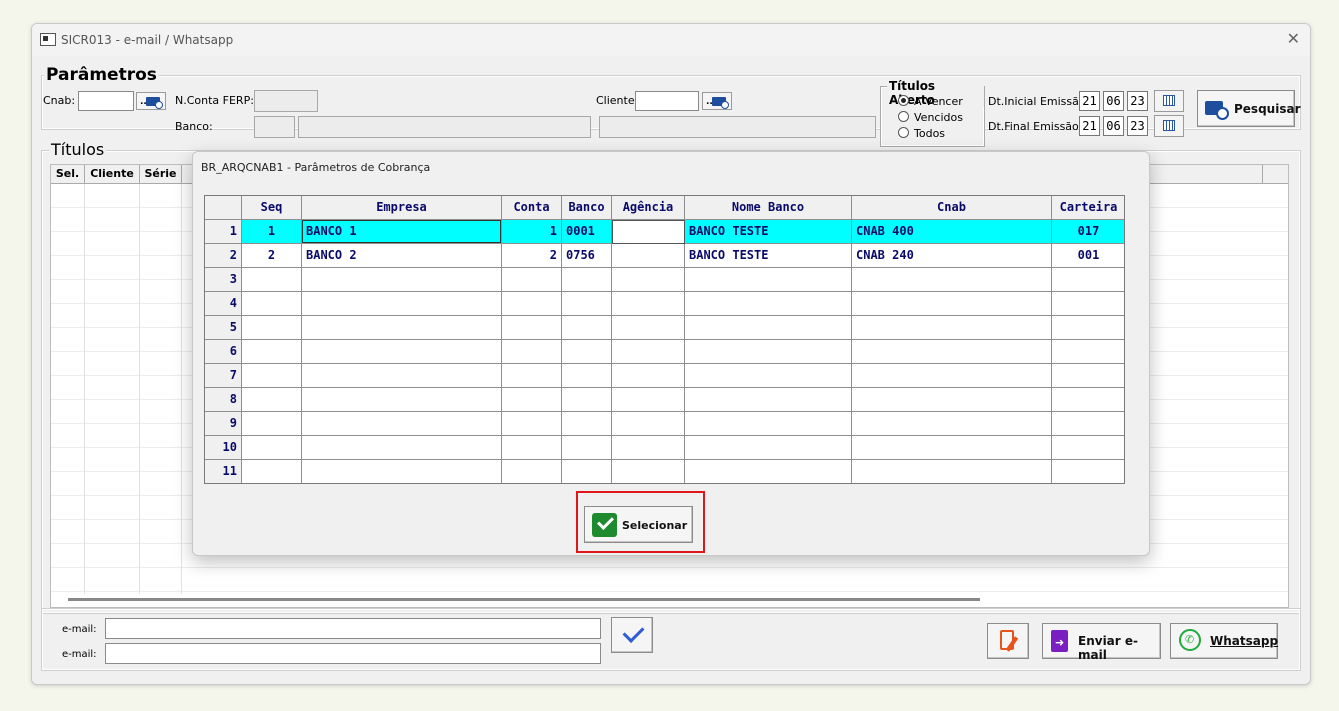 The height and width of the screenshot is (711, 1339). Describe the element at coordinates (532, 256) in the screenshot. I see `cell-conta: 2` at that location.